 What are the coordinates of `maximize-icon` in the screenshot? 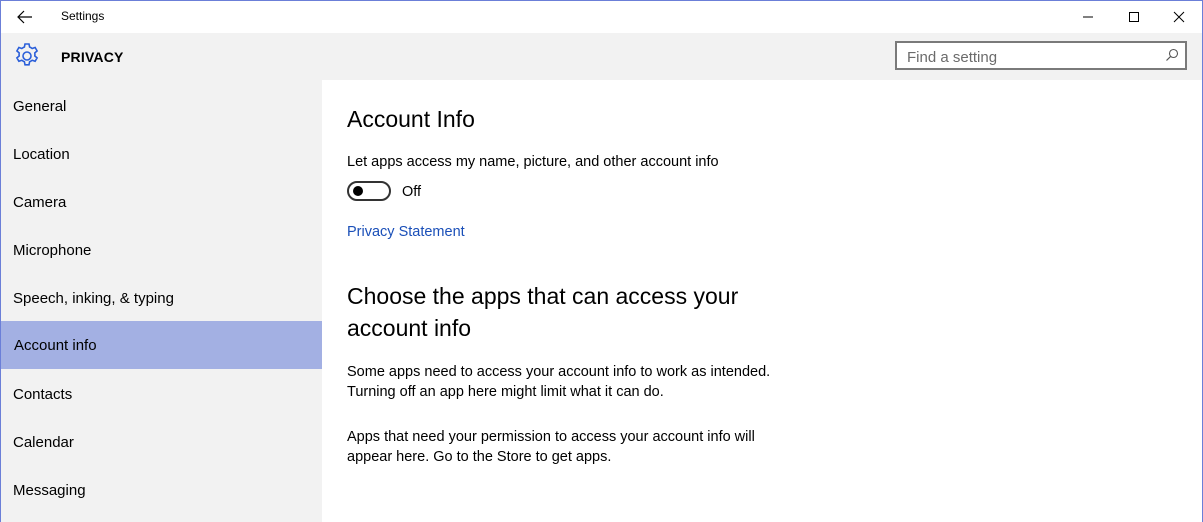 It's located at (1134, 17).